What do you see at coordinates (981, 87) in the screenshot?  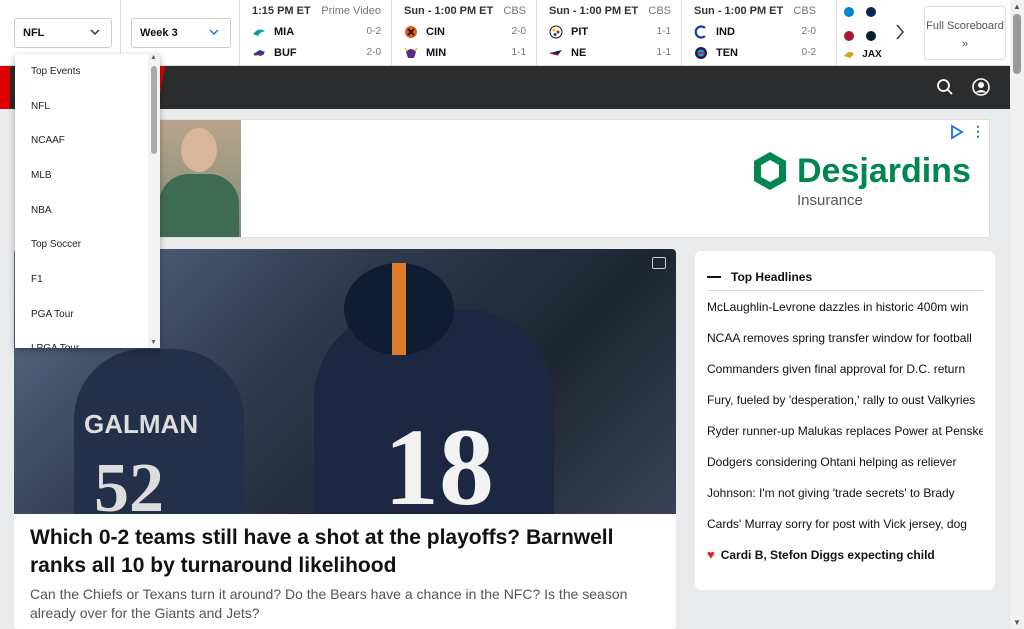 I see `profile-button` at bounding box center [981, 87].